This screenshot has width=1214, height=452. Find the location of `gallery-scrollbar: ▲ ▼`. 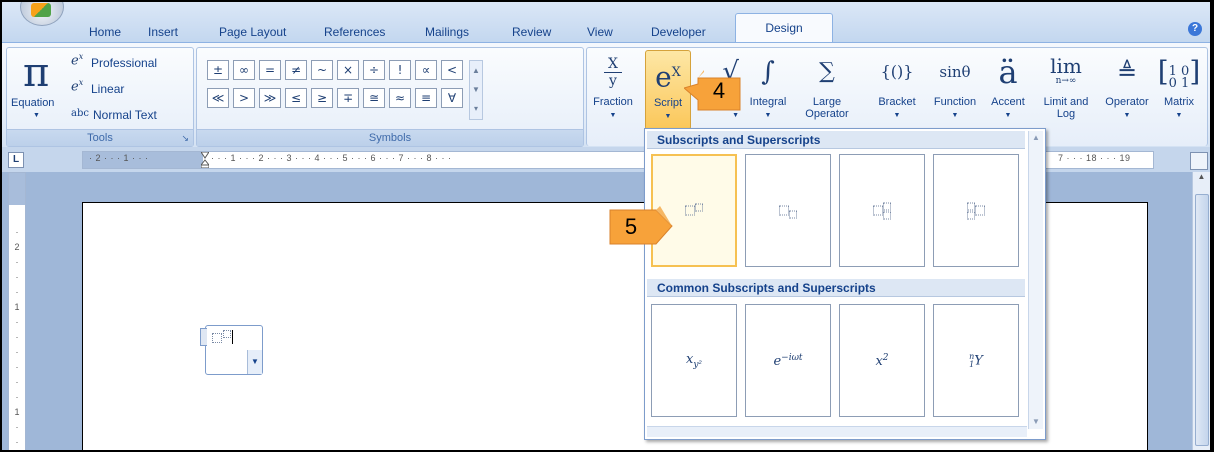

gallery-scrollbar: ▲ ▼ is located at coordinates (1035, 280).